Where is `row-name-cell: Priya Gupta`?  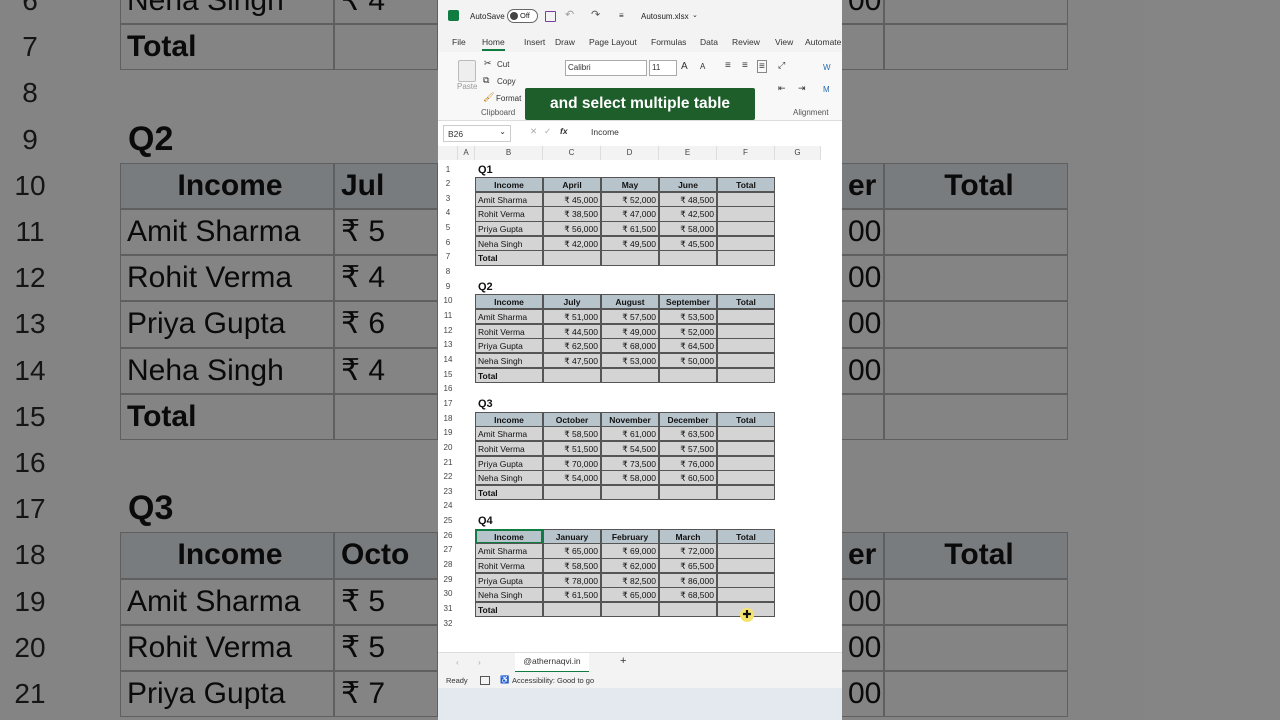 row-name-cell: Priya Gupta is located at coordinates (509, 229).